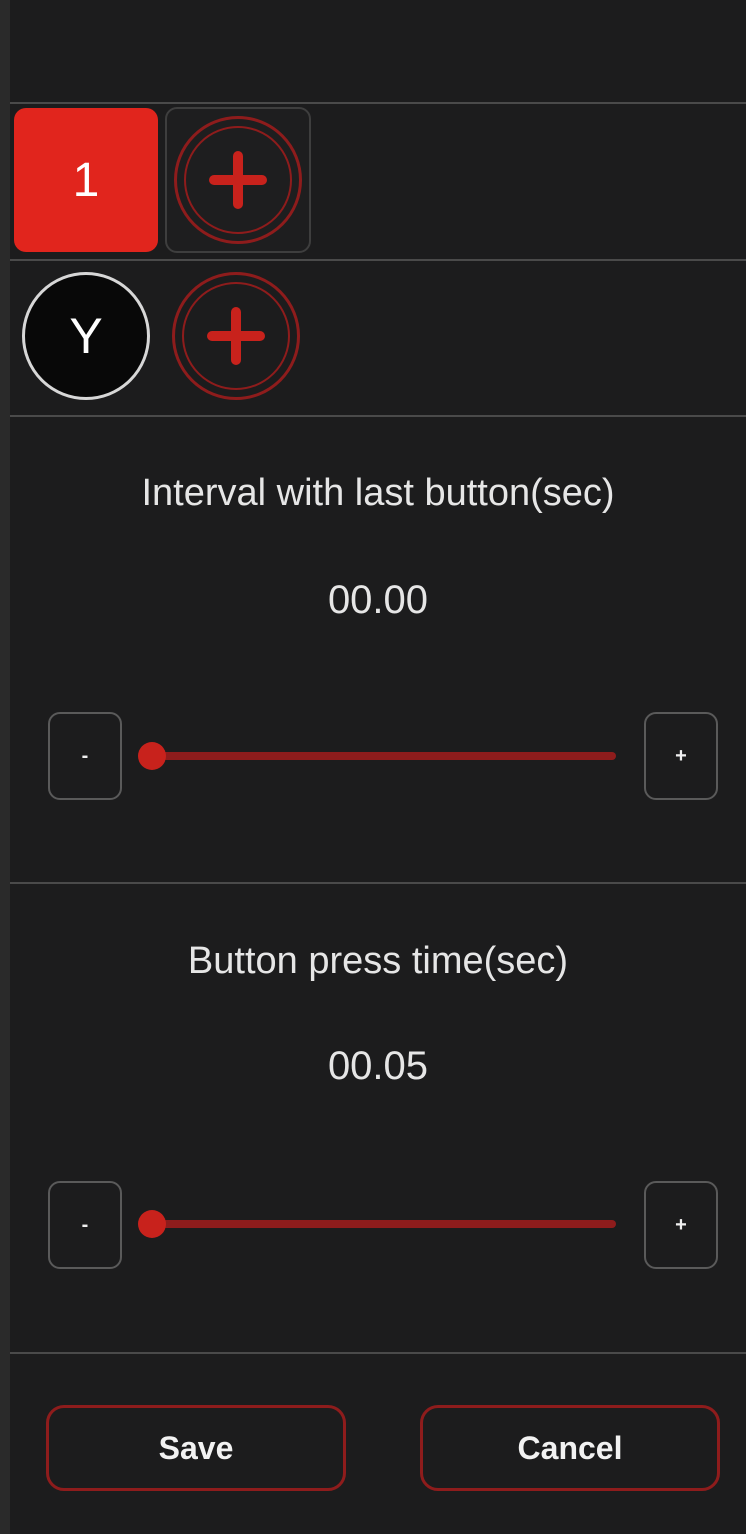 This screenshot has height=1534, width=746. I want to click on interval-decrement-button: -, so click(85, 756).